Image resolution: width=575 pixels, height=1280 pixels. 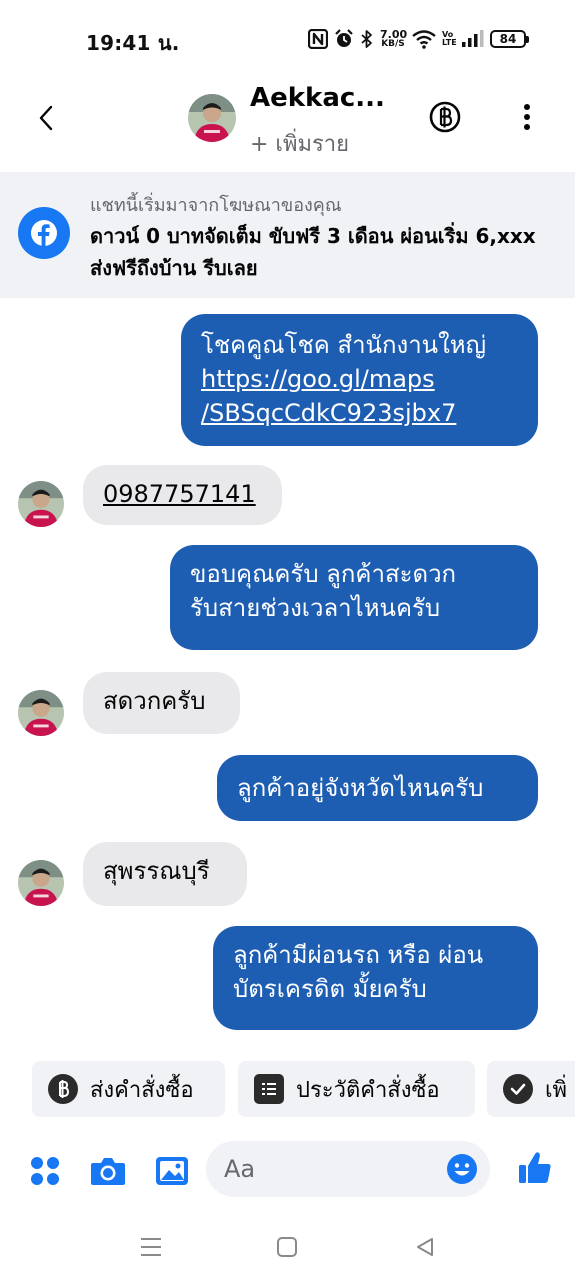 I want to click on camera-button, so click(x=108, y=1171).